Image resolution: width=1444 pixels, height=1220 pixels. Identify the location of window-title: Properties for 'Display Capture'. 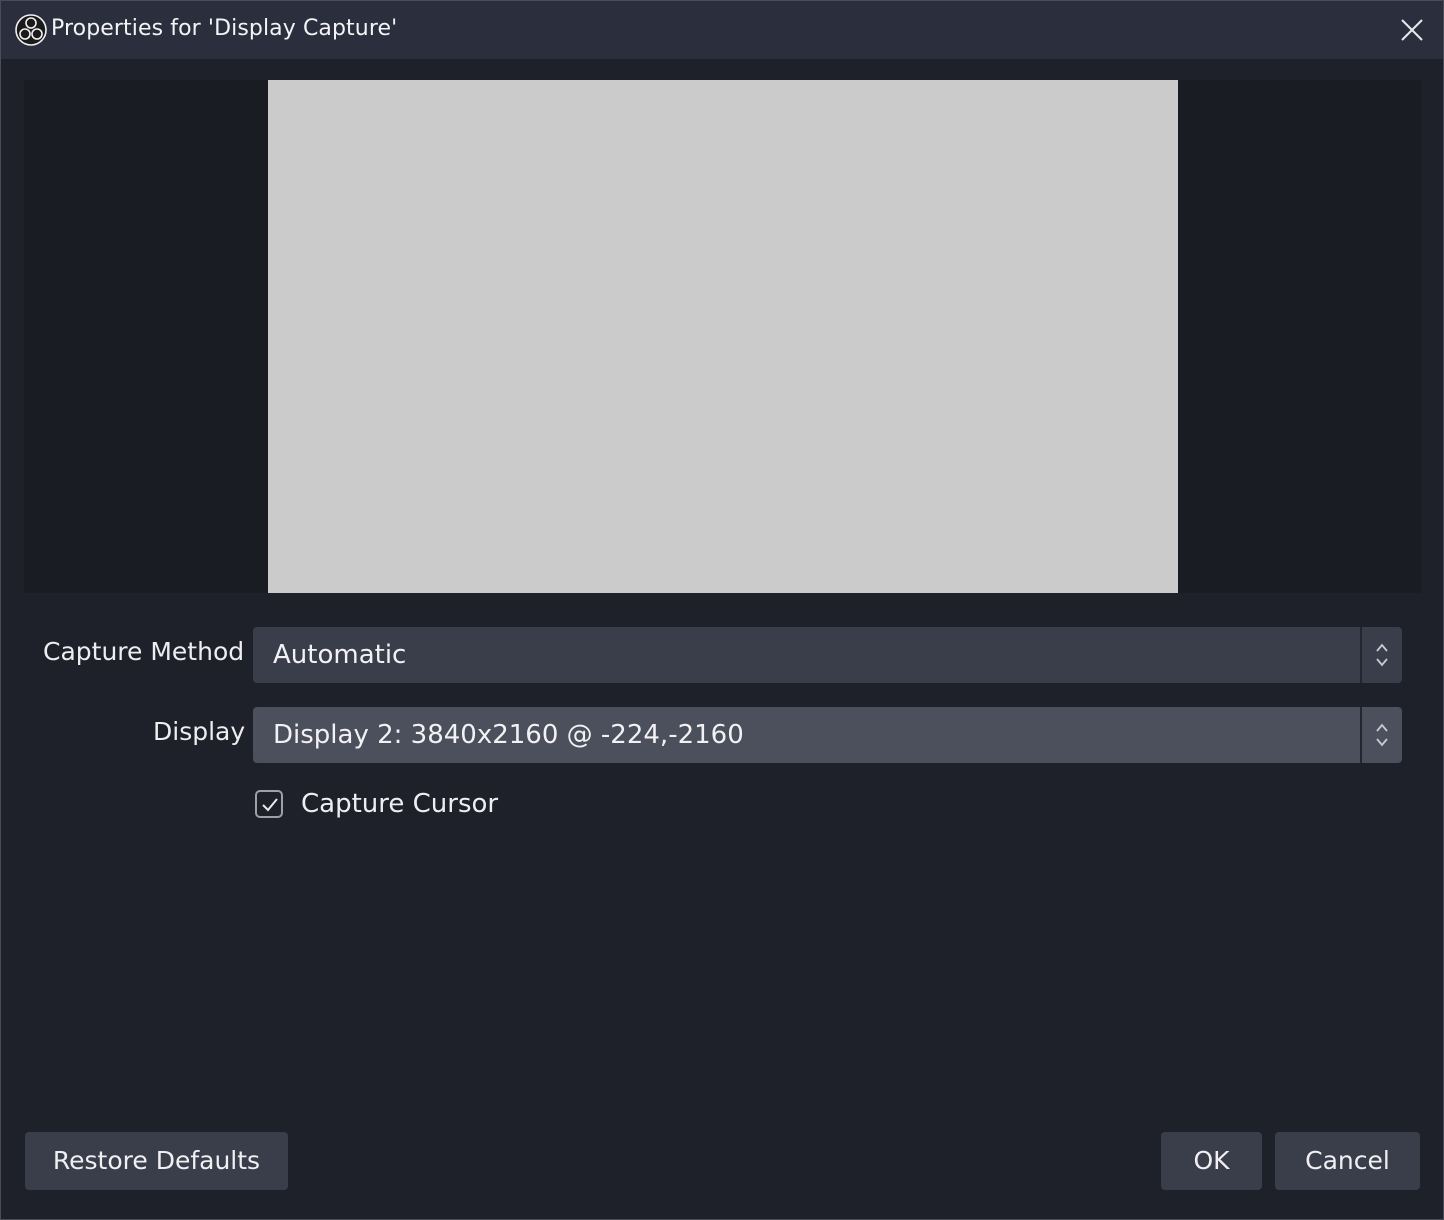
(224, 28).